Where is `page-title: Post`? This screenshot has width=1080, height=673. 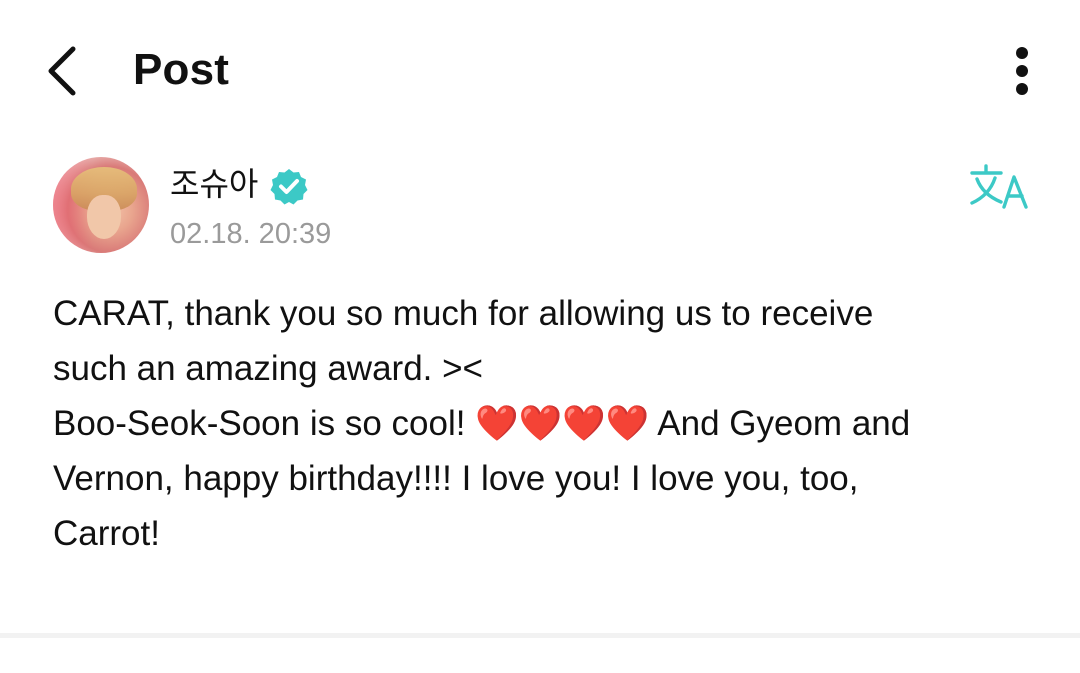 page-title: Post is located at coordinates (181, 69).